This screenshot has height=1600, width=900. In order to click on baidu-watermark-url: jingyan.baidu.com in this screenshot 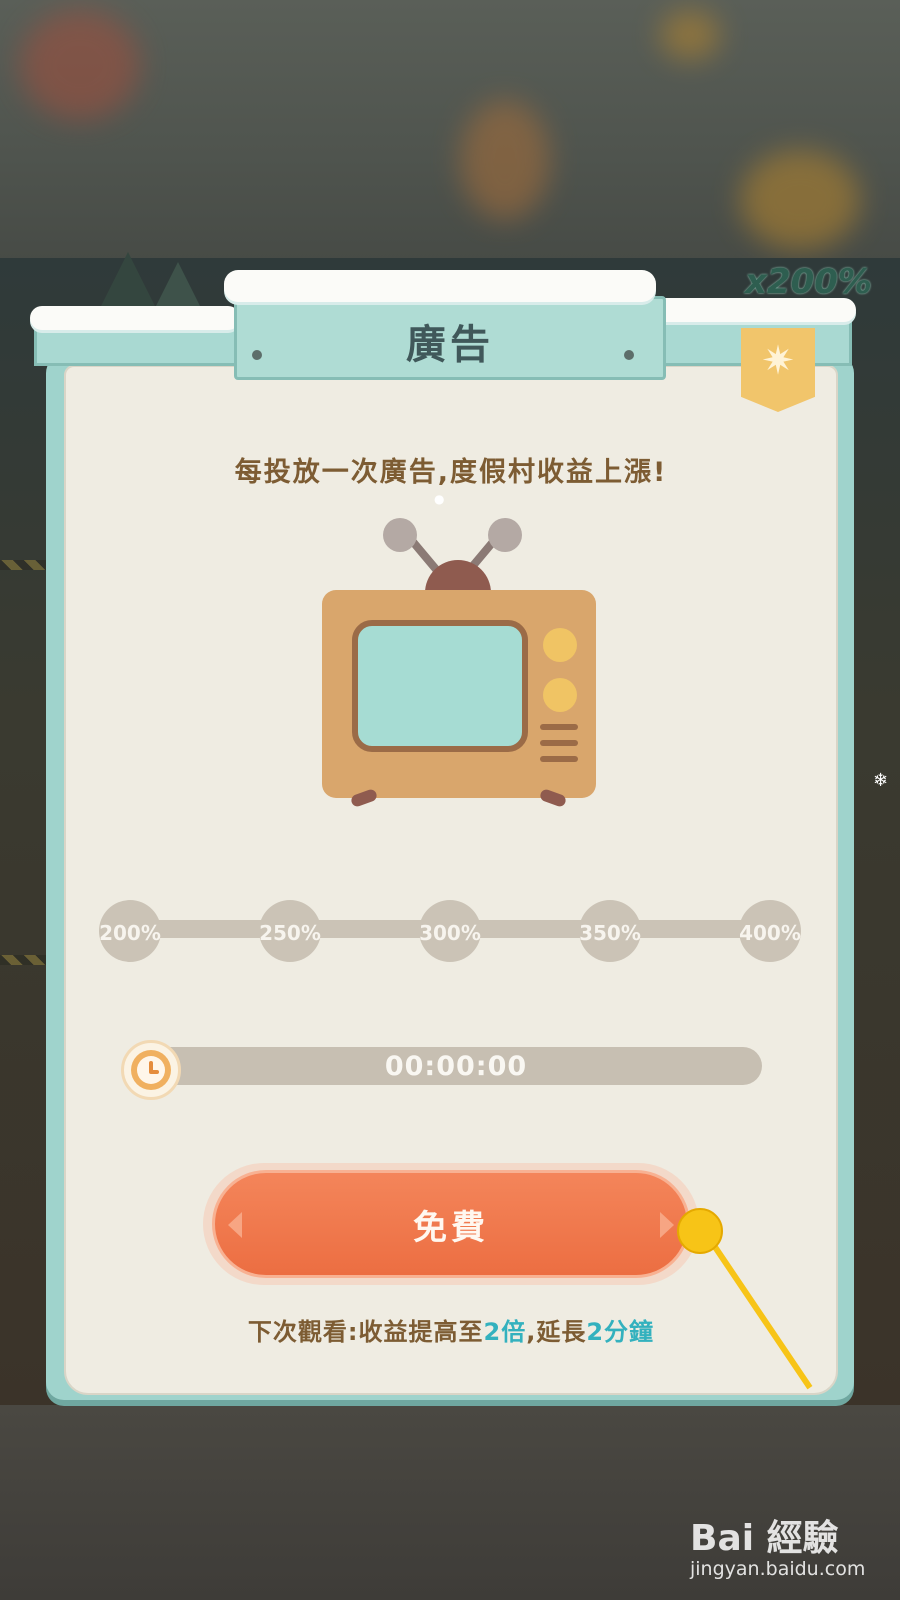, I will do `click(778, 1569)`.